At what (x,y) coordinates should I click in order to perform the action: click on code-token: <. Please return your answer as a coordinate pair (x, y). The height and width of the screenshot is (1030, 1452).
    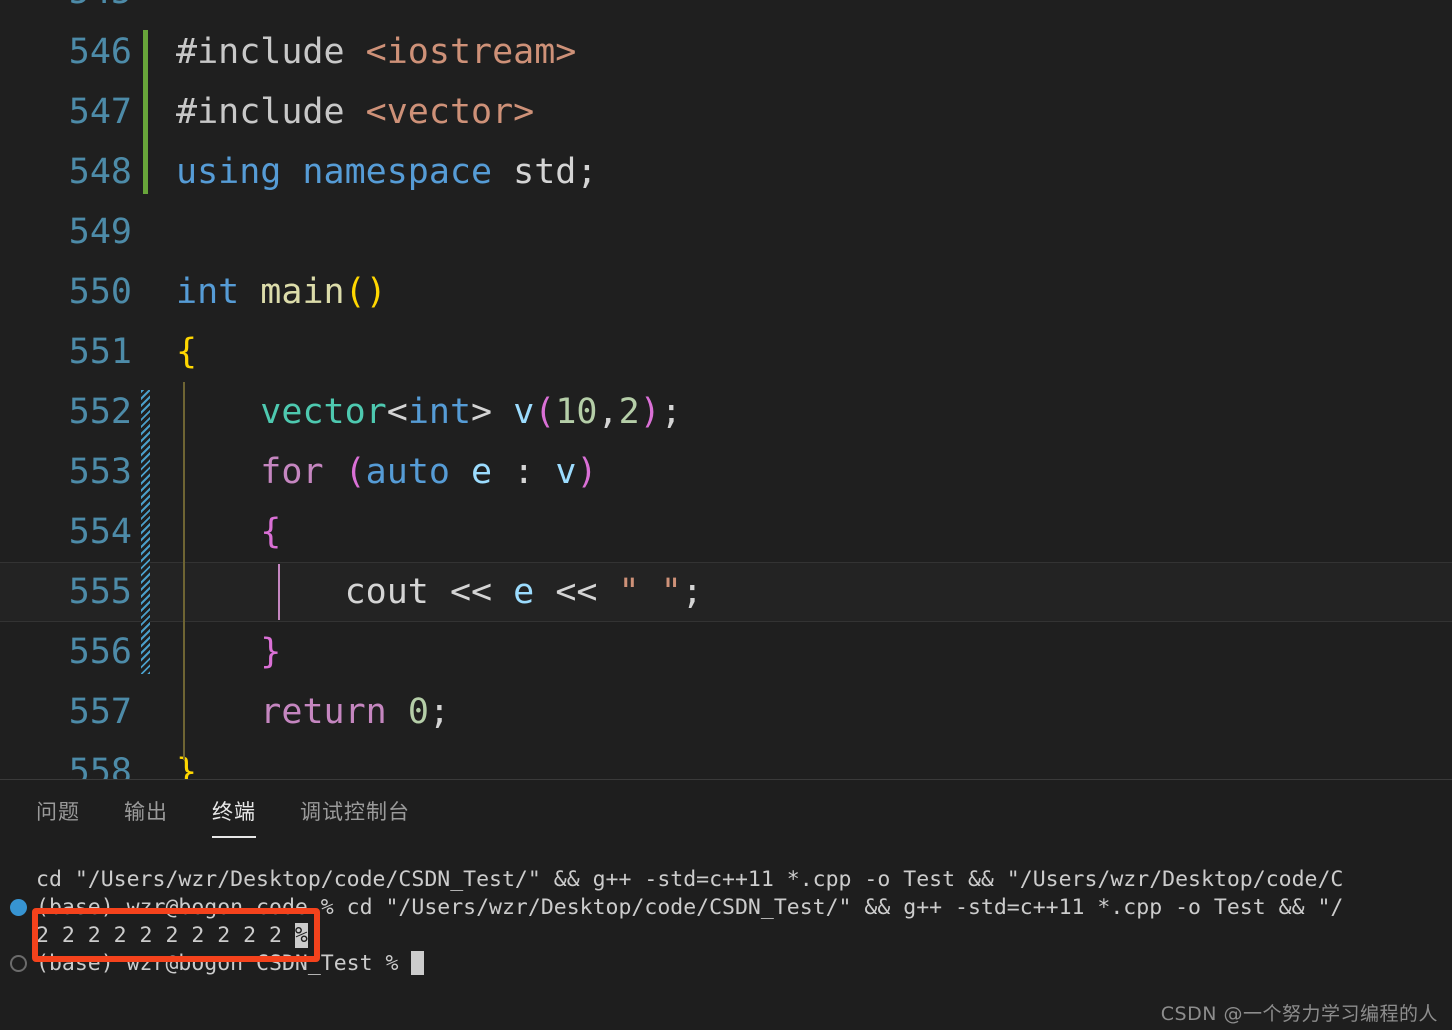
    Looking at the image, I should click on (397, 412).